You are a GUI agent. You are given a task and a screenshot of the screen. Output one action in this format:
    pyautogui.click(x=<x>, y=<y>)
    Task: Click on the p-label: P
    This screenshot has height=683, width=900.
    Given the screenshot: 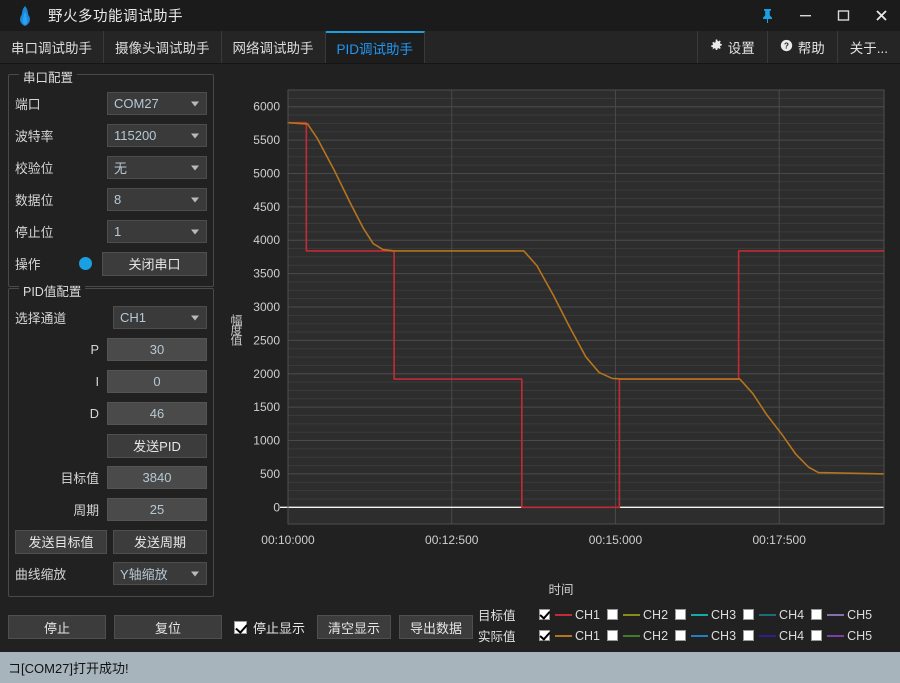 What is the action you would take?
    pyautogui.click(x=94, y=349)
    